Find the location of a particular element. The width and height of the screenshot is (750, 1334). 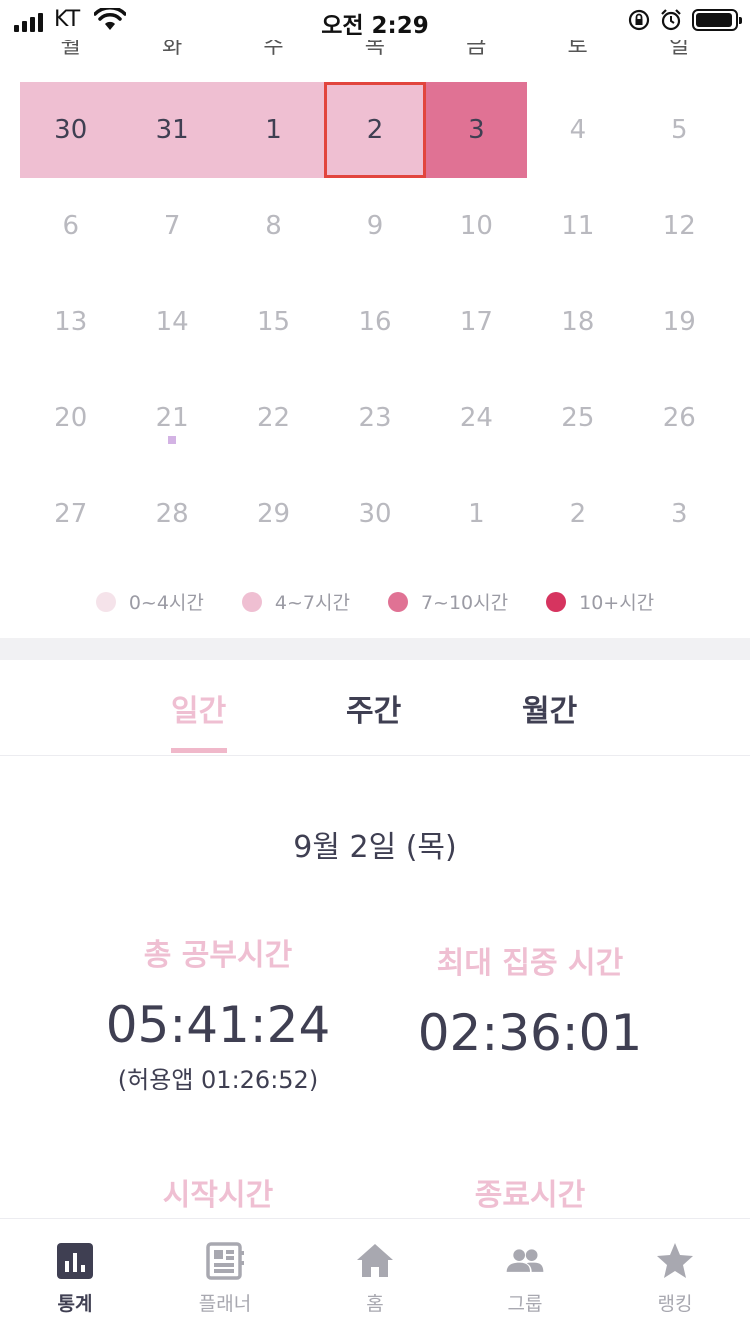

calendar-day: 11 is located at coordinates (577, 226).